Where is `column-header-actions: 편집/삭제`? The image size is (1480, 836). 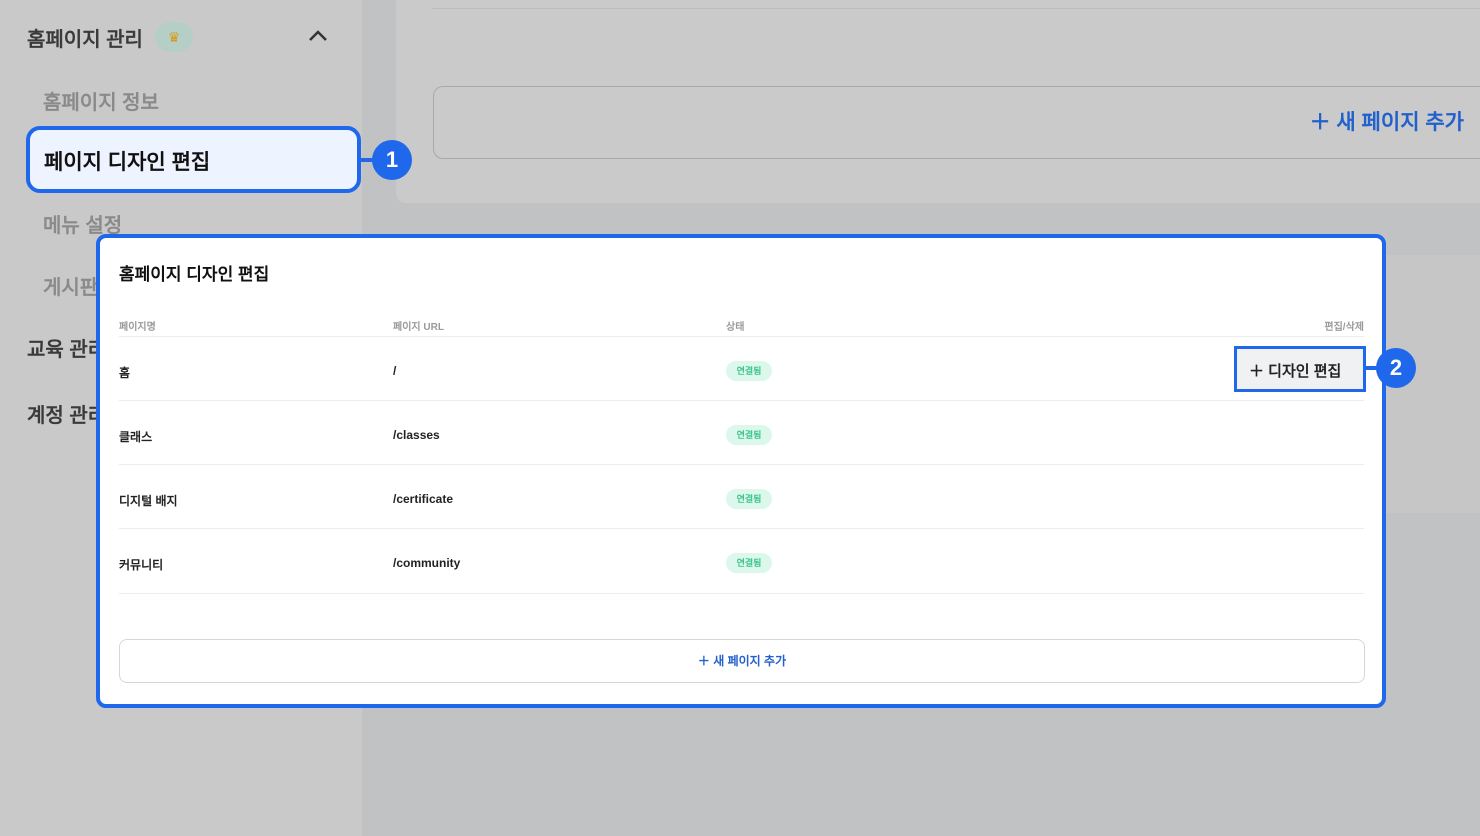 column-header-actions: 편집/삭제 is located at coordinates (1344, 327).